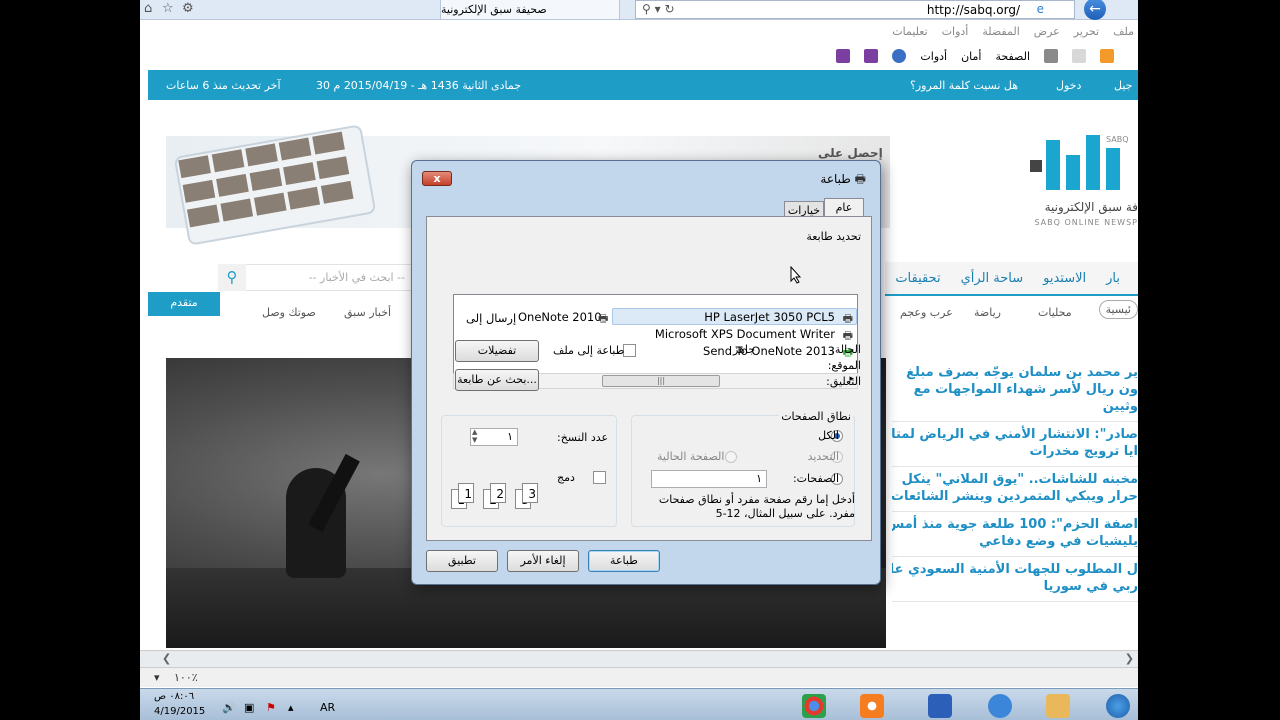  Describe the element at coordinates (184, 304) in the screenshot. I see `advanced-search-tab: متقدم` at that location.